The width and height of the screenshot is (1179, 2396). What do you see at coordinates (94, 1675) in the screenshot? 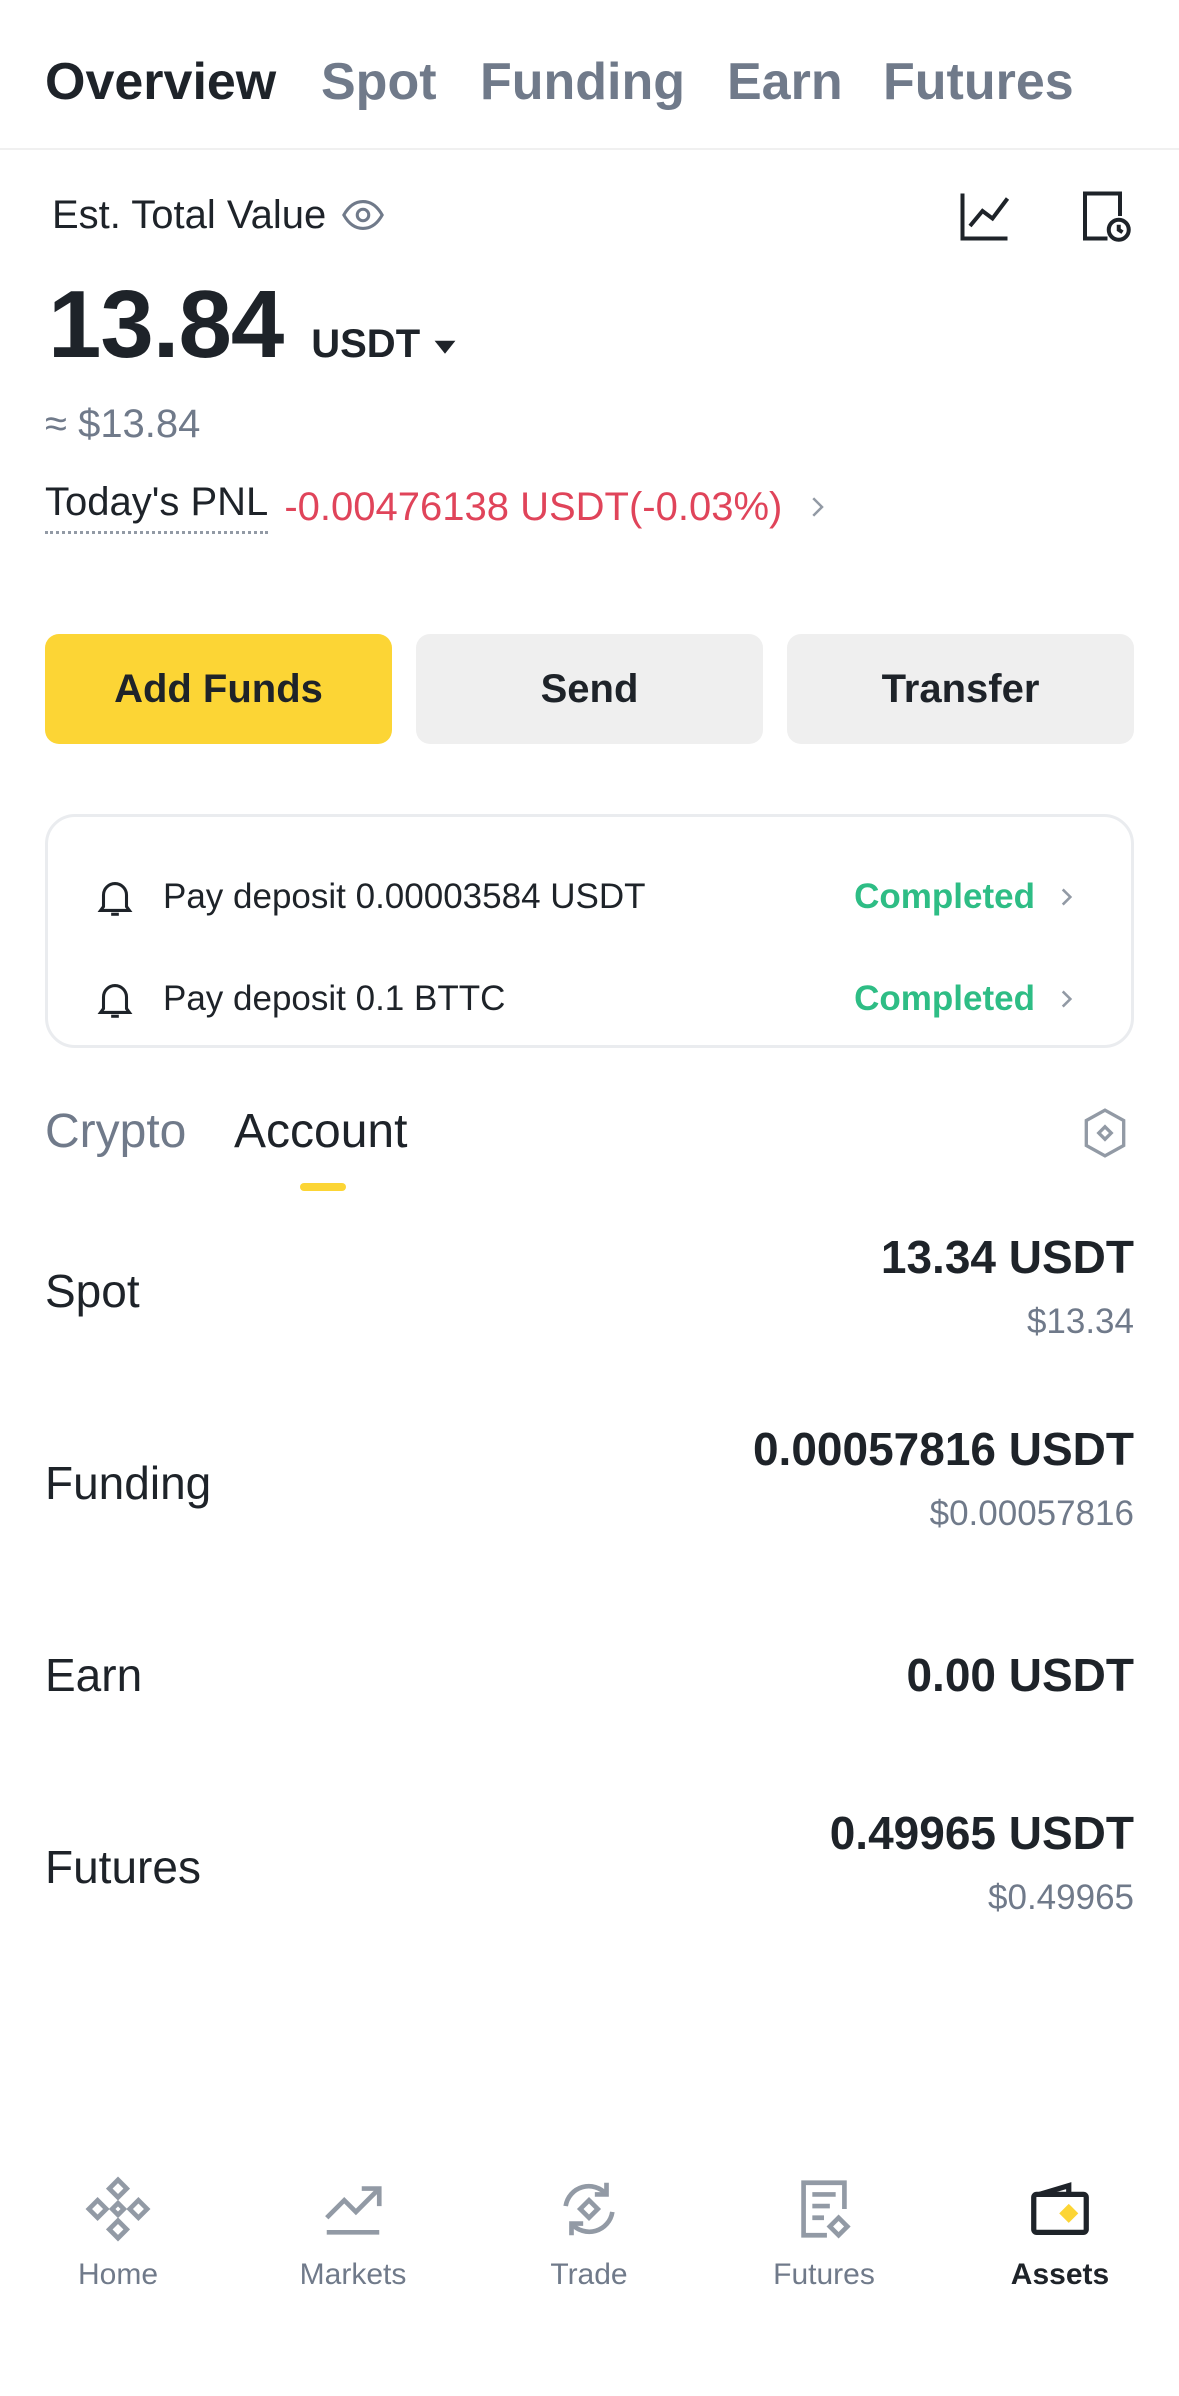
I see `account-name: Earn` at bounding box center [94, 1675].